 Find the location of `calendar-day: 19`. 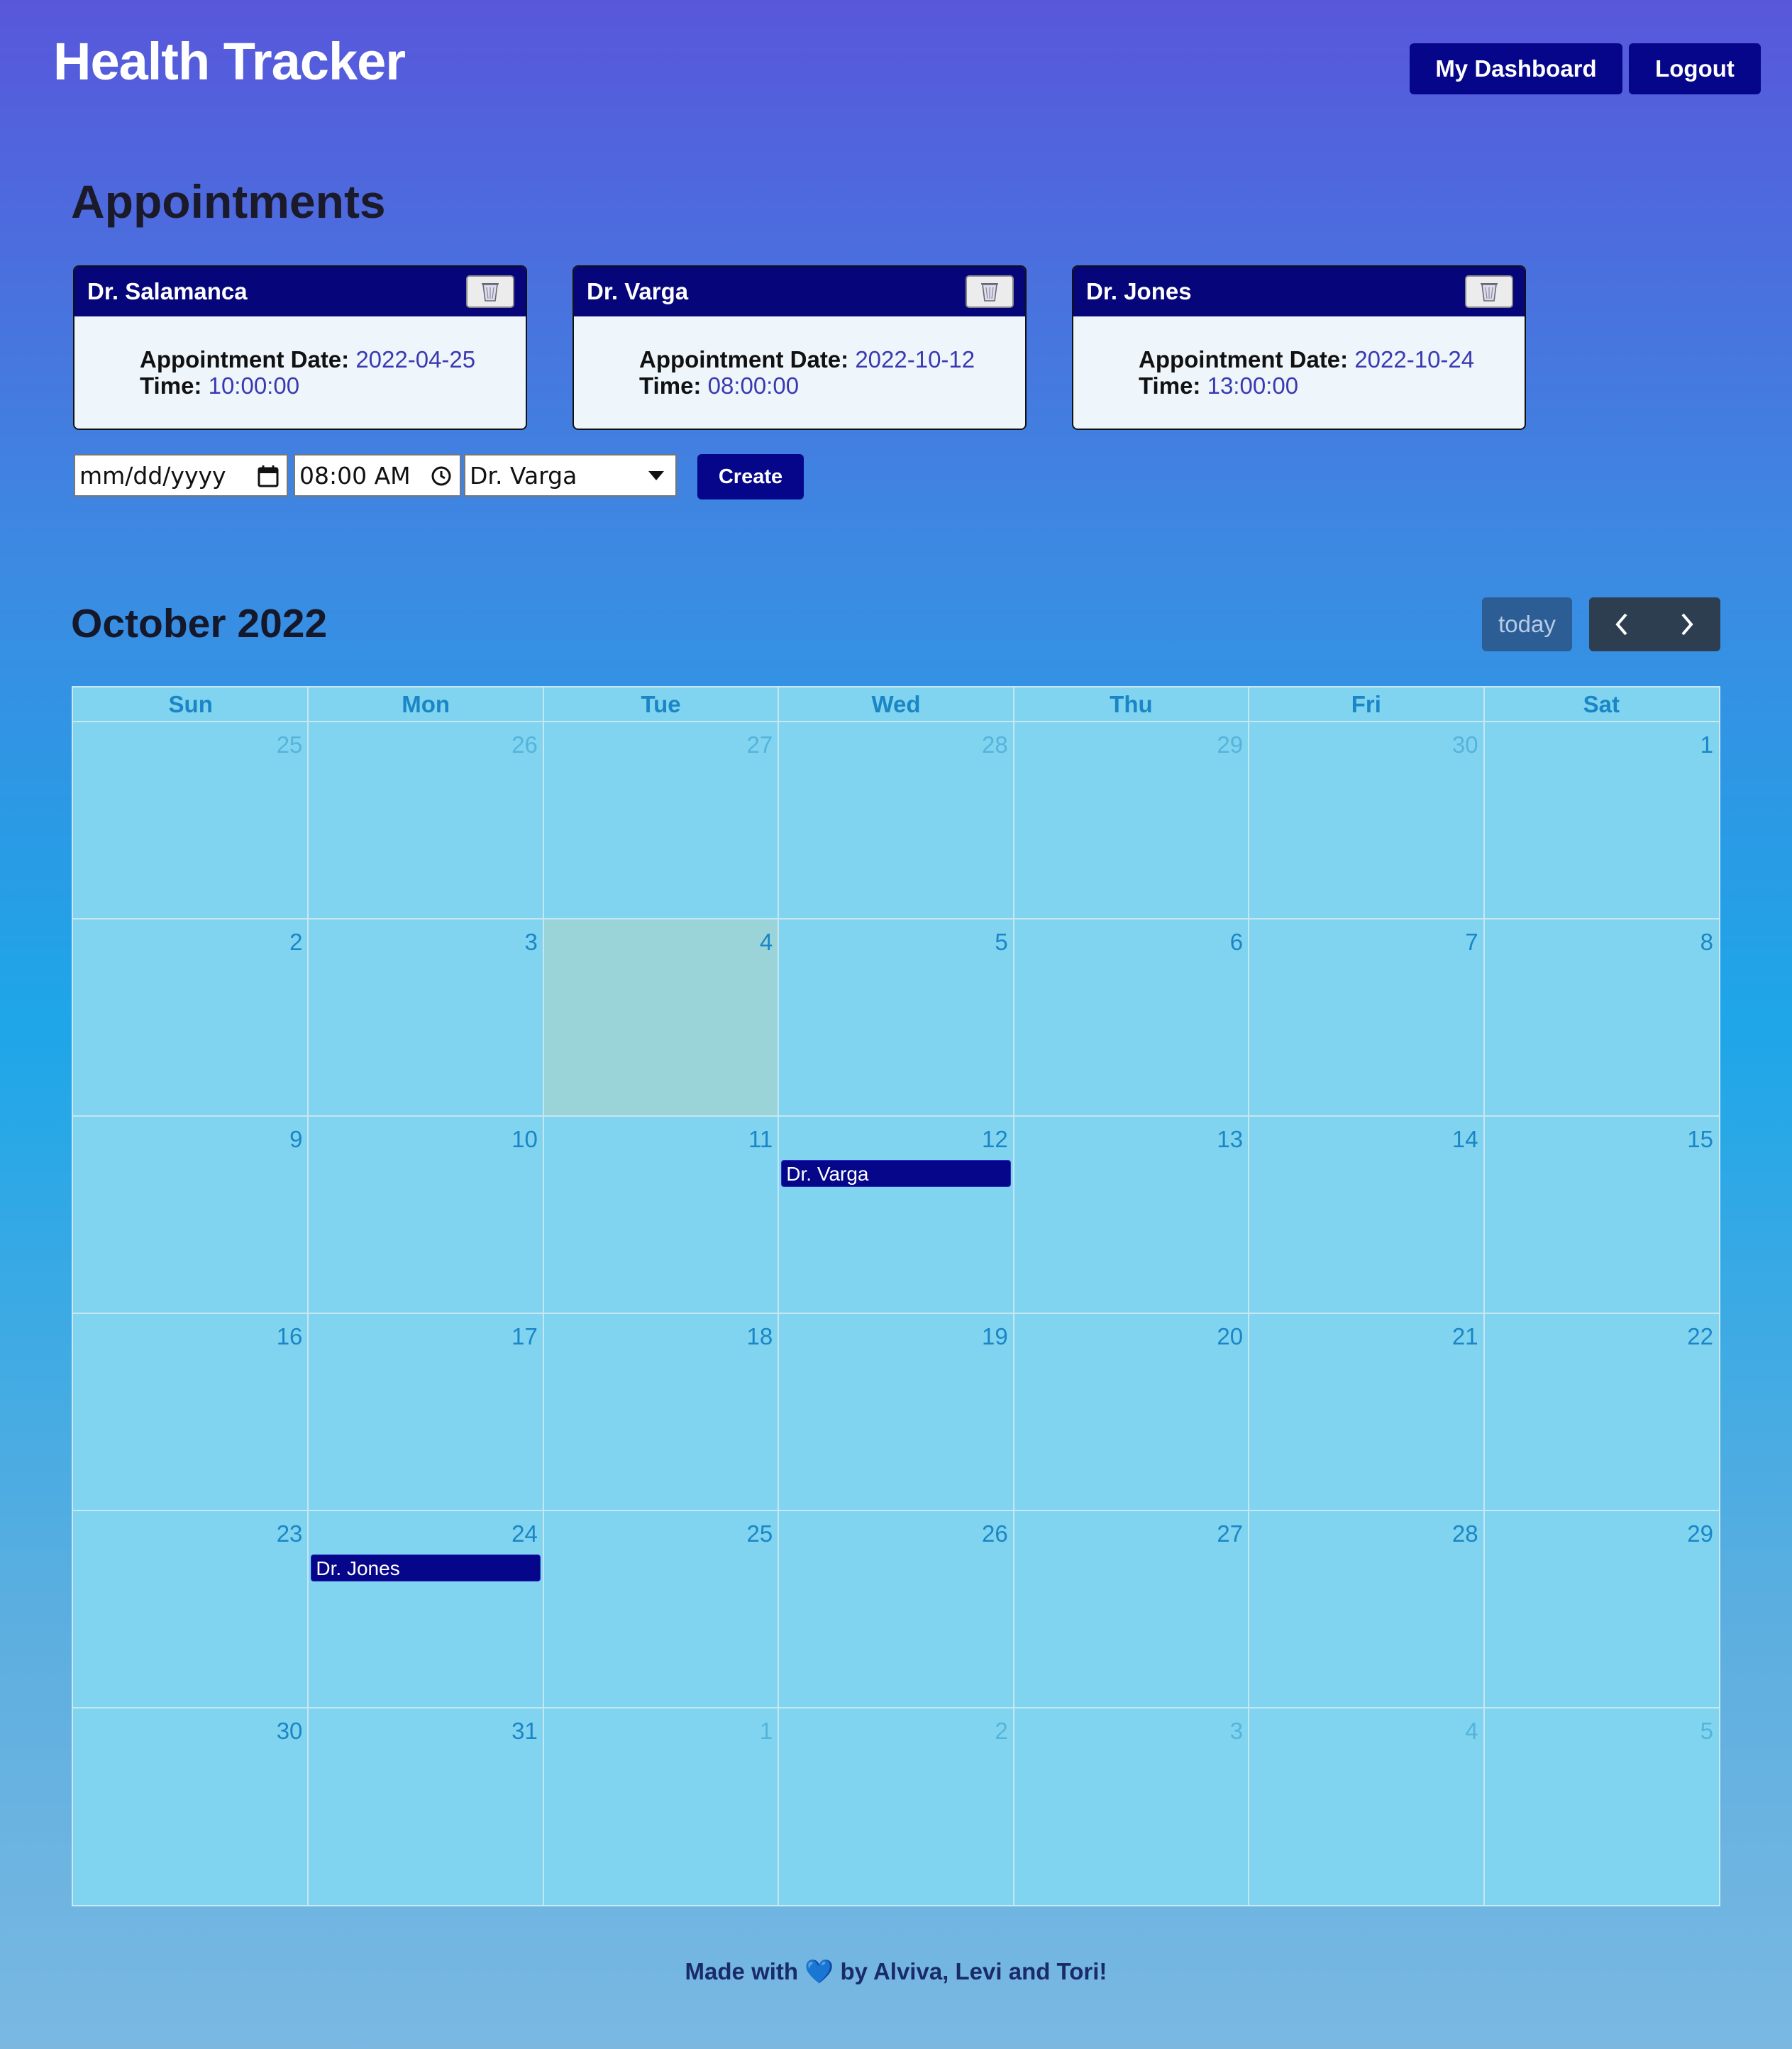

calendar-day: 19 is located at coordinates (895, 1411).